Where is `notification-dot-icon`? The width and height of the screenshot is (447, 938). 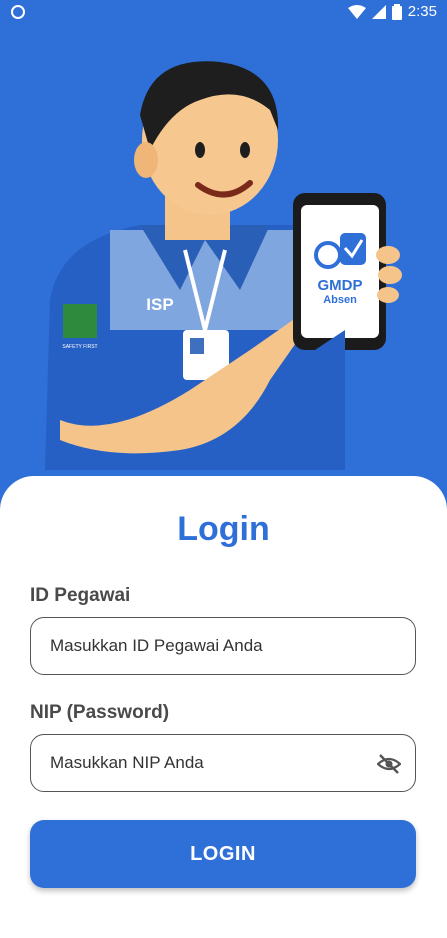 notification-dot-icon is located at coordinates (18, 12).